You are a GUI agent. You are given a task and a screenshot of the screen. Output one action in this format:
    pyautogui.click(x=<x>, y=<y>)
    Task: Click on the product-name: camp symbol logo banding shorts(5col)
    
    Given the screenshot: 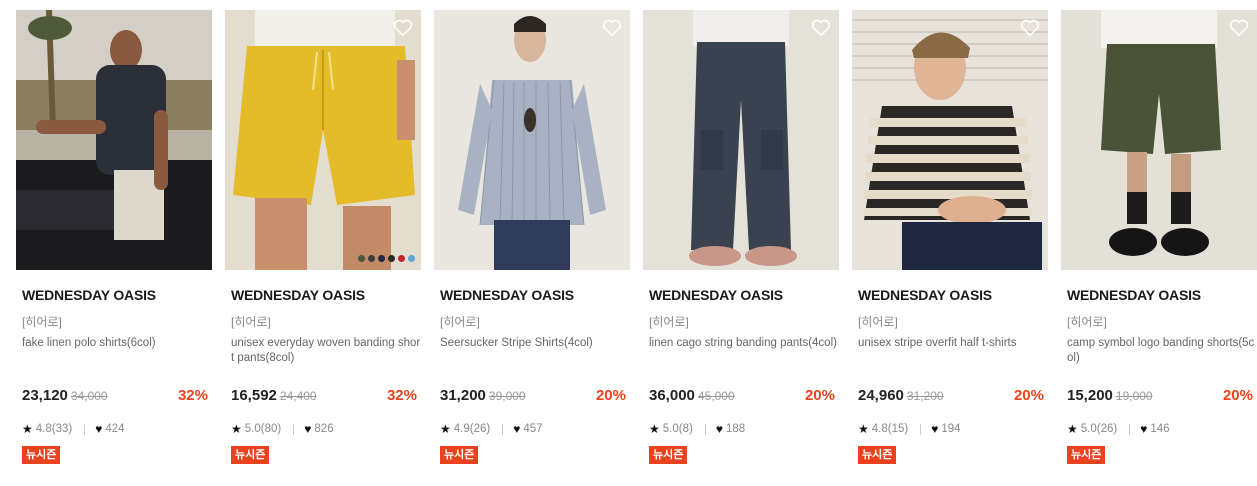 What is the action you would take?
    pyautogui.click(x=1162, y=351)
    